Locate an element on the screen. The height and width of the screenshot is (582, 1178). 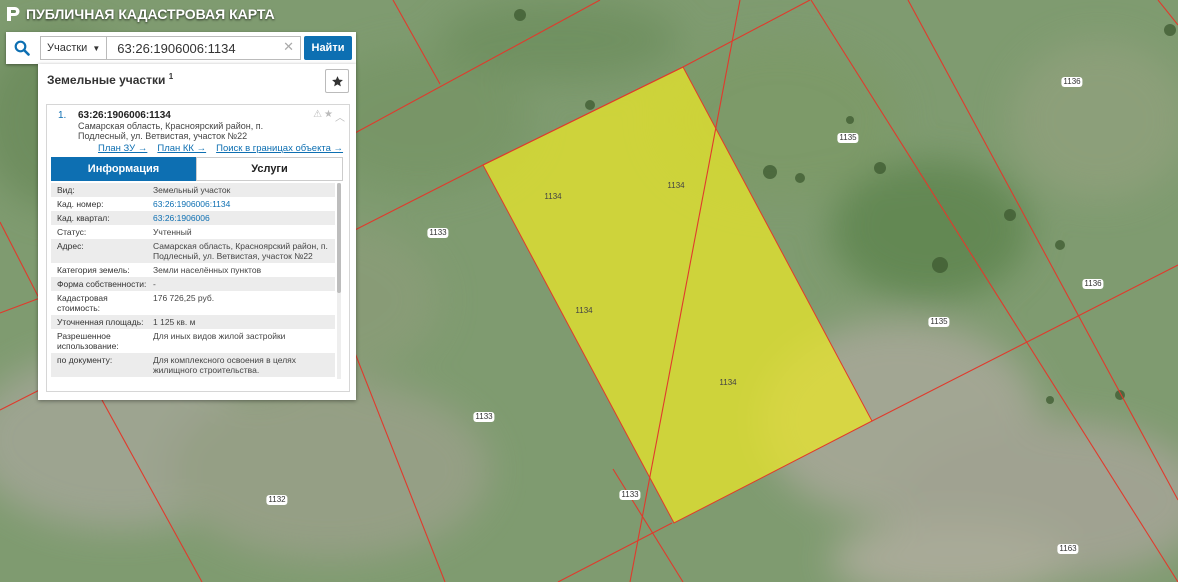
star-icon is located at coordinates (337, 80).